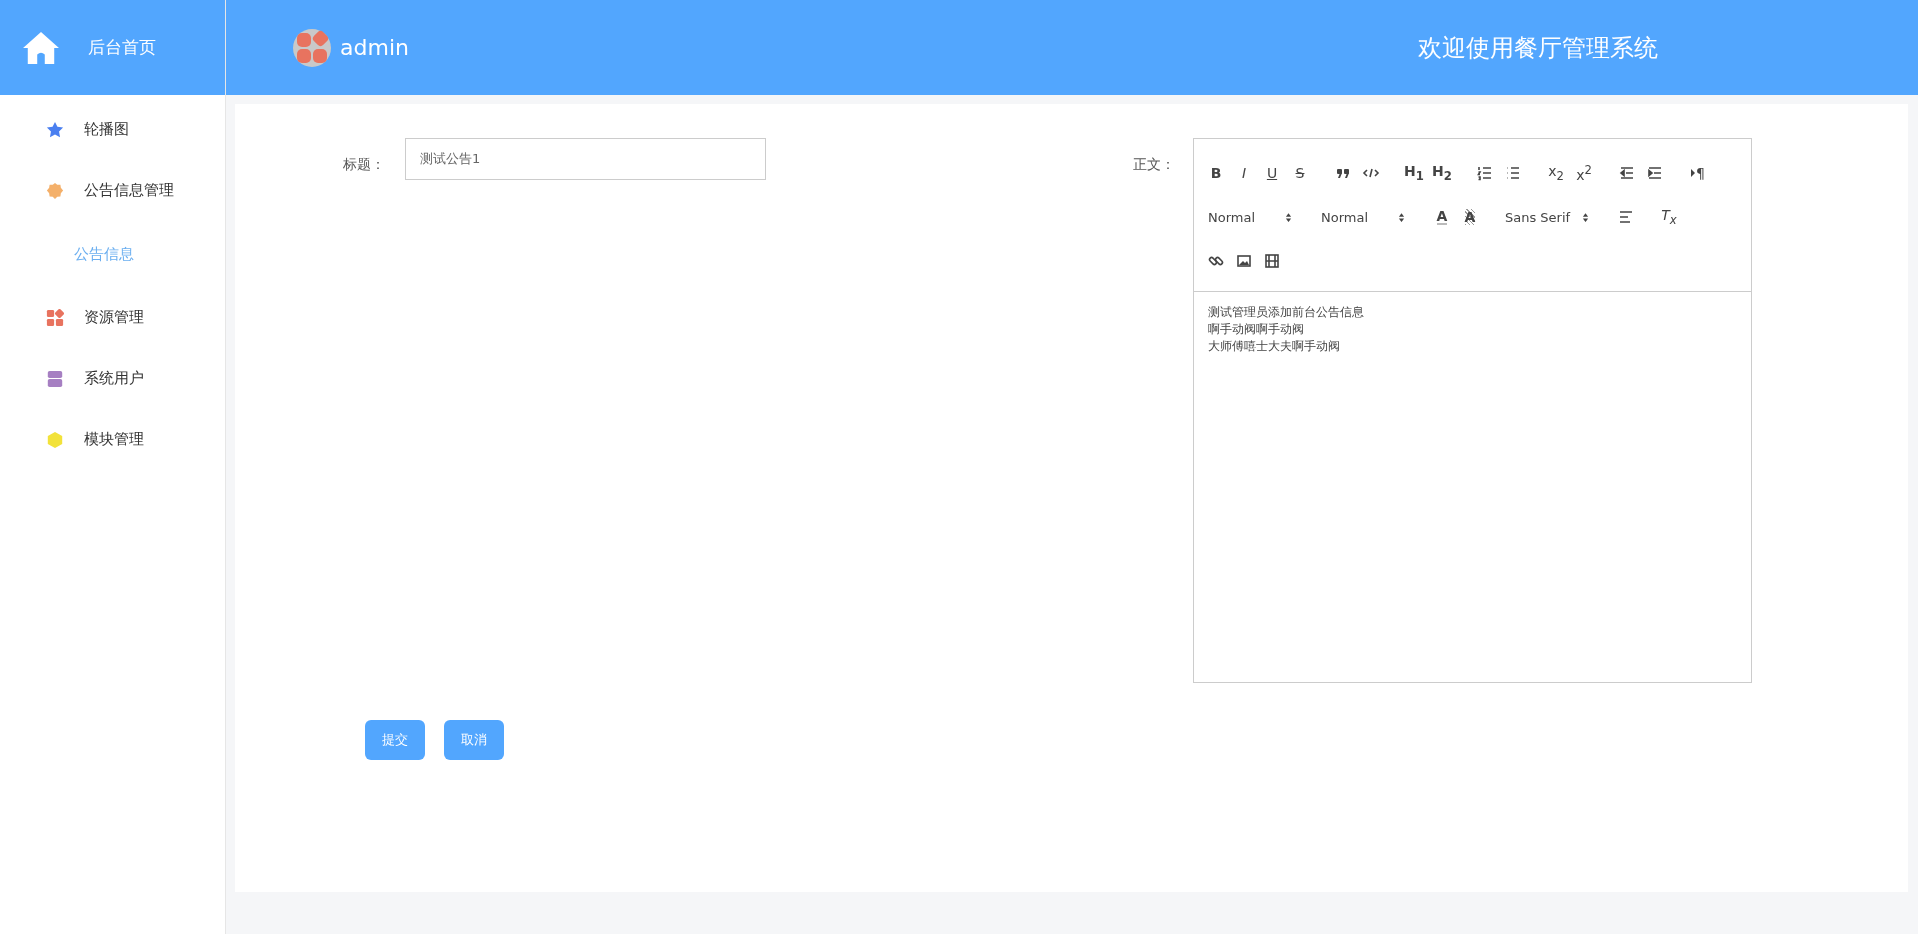 This screenshot has height=934, width=1918. Describe the element at coordinates (1626, 217) in the screenshot. I see `align-icon` at that location.